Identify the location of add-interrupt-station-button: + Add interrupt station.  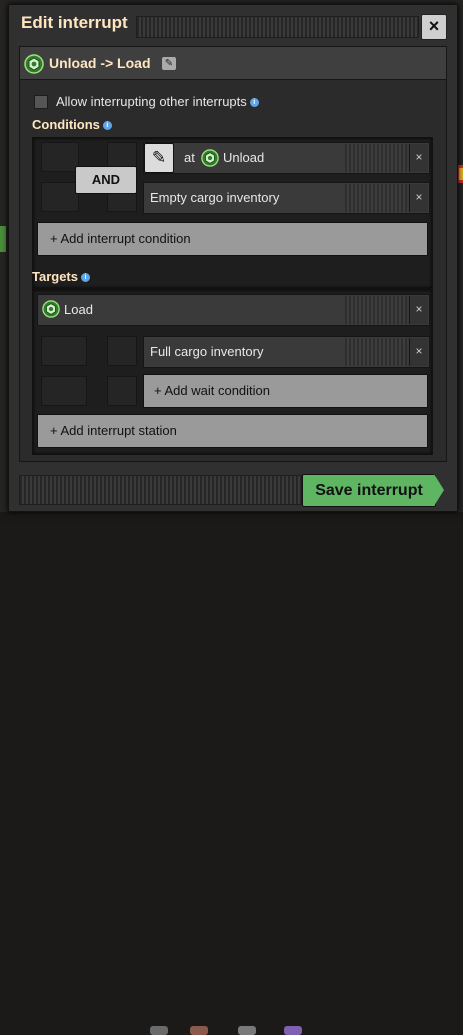
(232, 431).